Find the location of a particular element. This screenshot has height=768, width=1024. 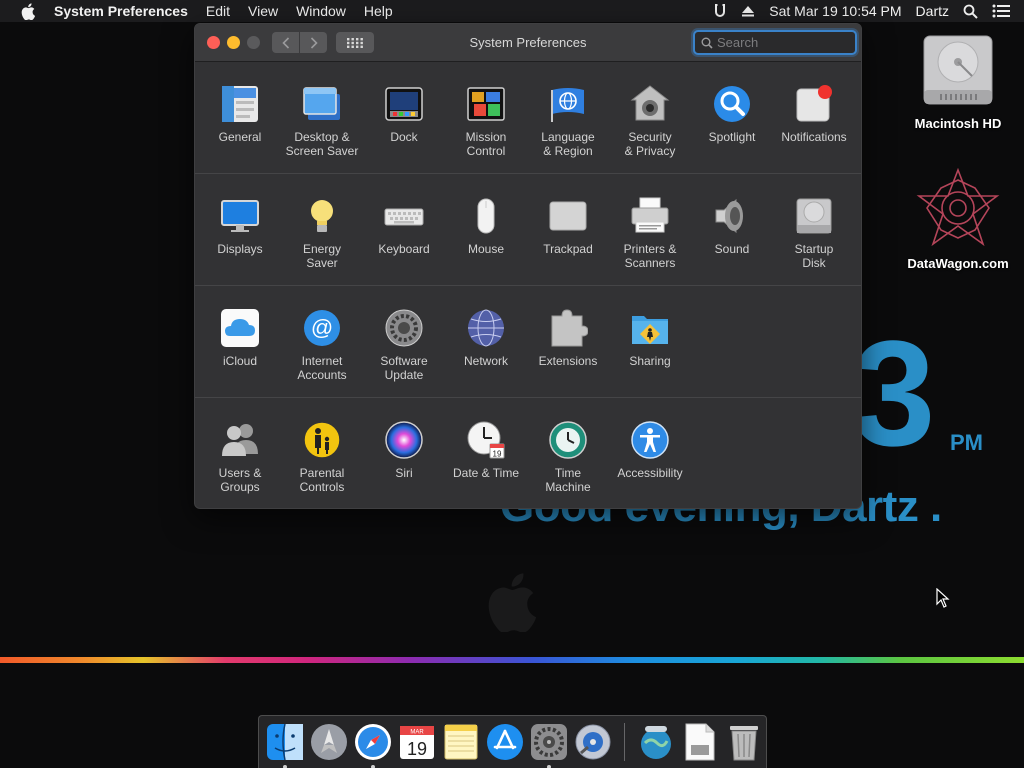

pane-printers-scanners: Printers & Scanners is located at coordinates (650, 222).